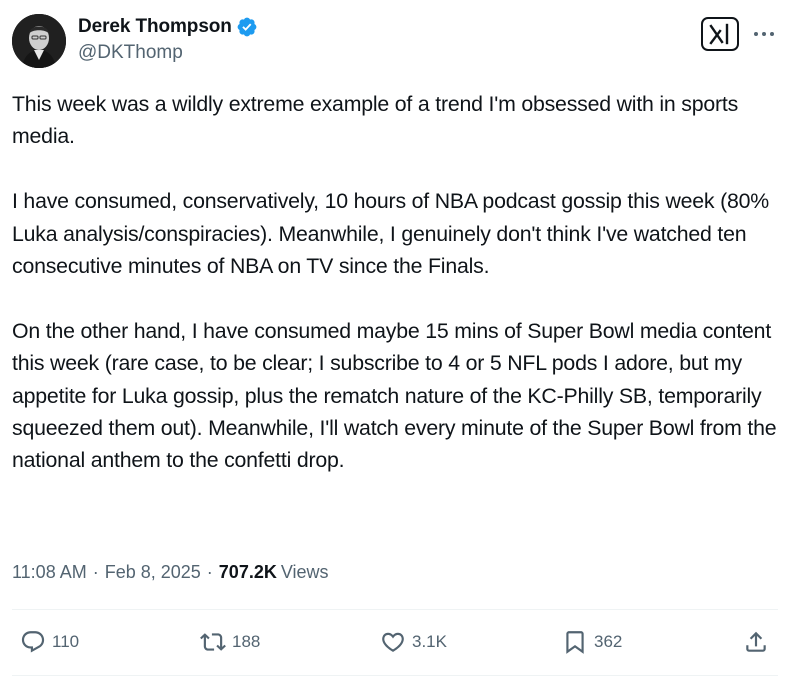 The height and width of the screenshot is (688, 790). I want to click on tweet-header: Derek Thompson @DKThomp, so click(395, 42).